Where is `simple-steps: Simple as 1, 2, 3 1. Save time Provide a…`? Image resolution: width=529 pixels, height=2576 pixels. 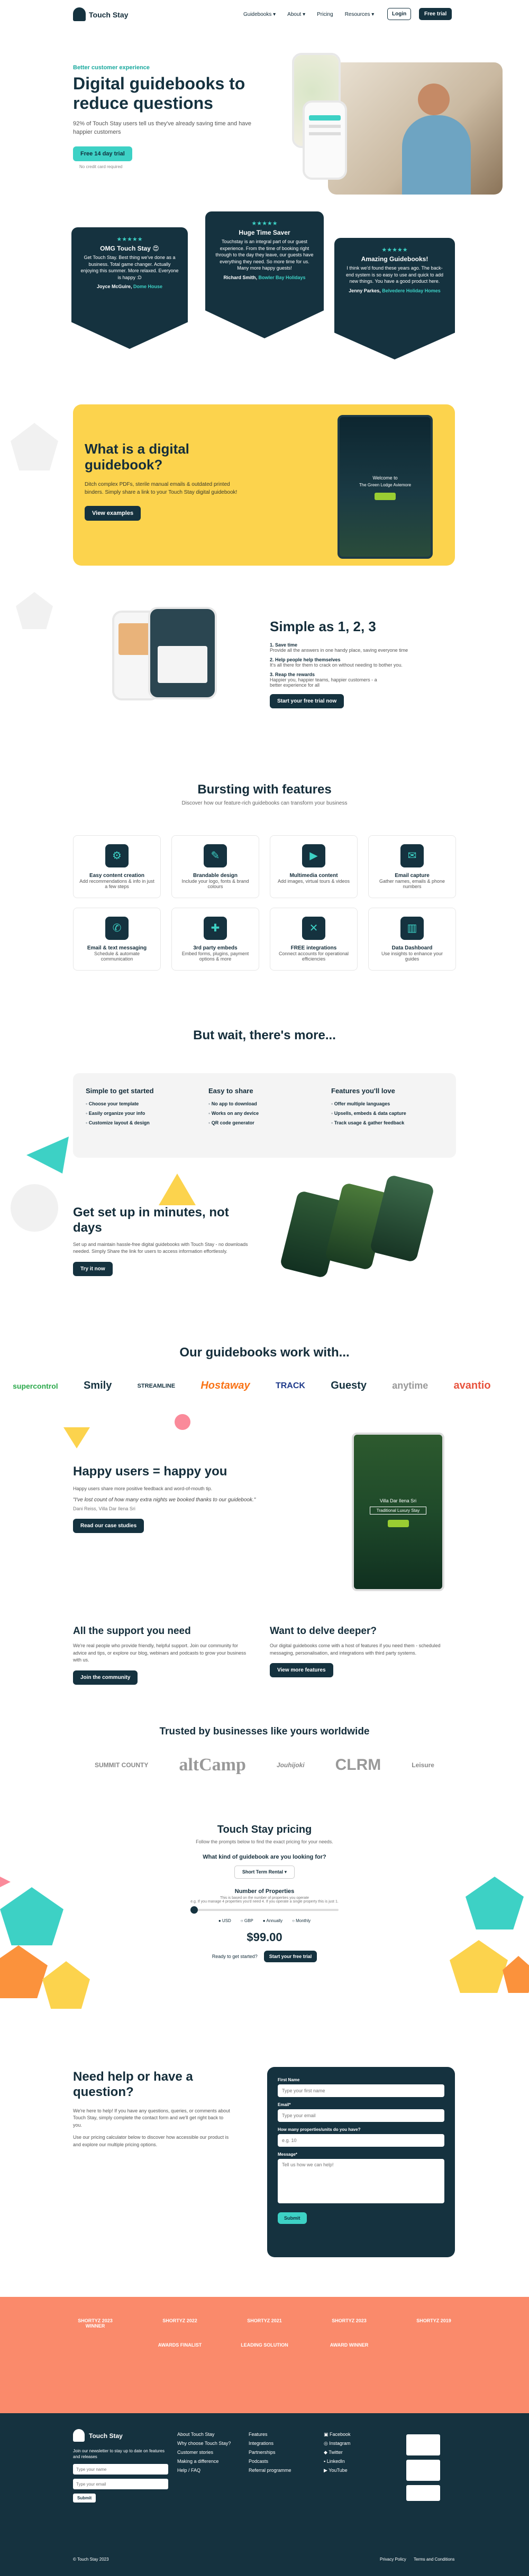
simple-steps: Simple as 1, 2, 3 1. Save time Provide a… is located at coordinates (365, 663).